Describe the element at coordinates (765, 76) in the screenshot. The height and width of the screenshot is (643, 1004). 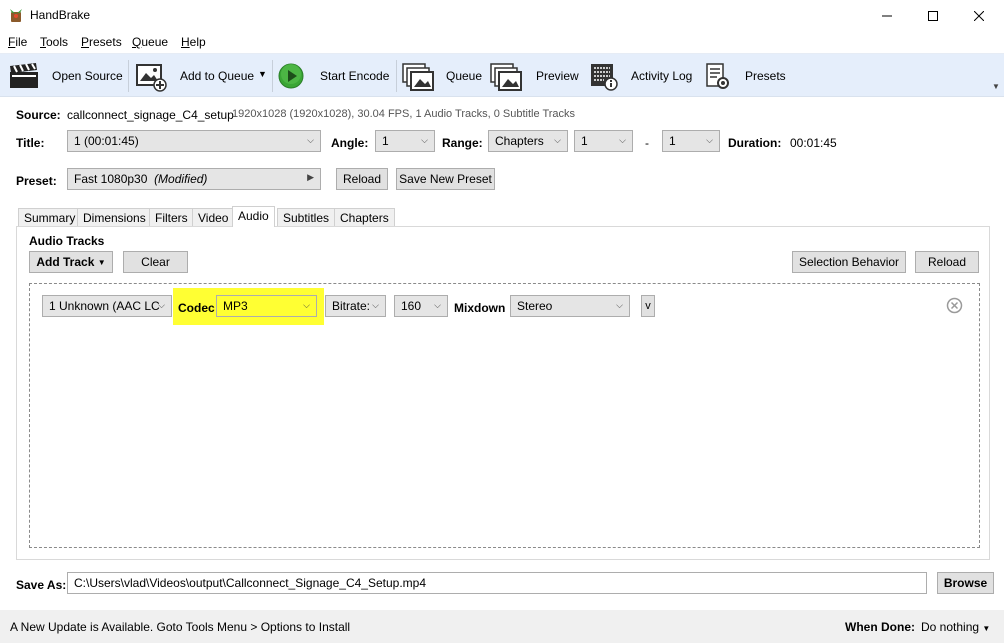
I see `presets-button: Presets` at that location.